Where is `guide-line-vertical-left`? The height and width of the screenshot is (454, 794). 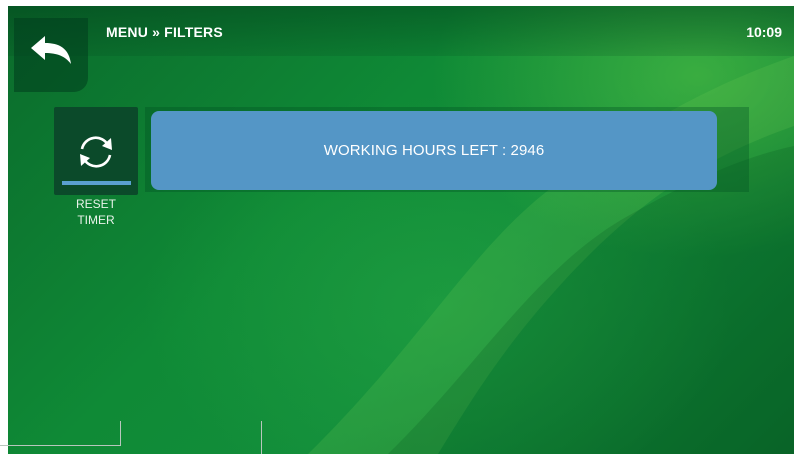
guide-line-vertical-left is located at coordinates (120, 433).